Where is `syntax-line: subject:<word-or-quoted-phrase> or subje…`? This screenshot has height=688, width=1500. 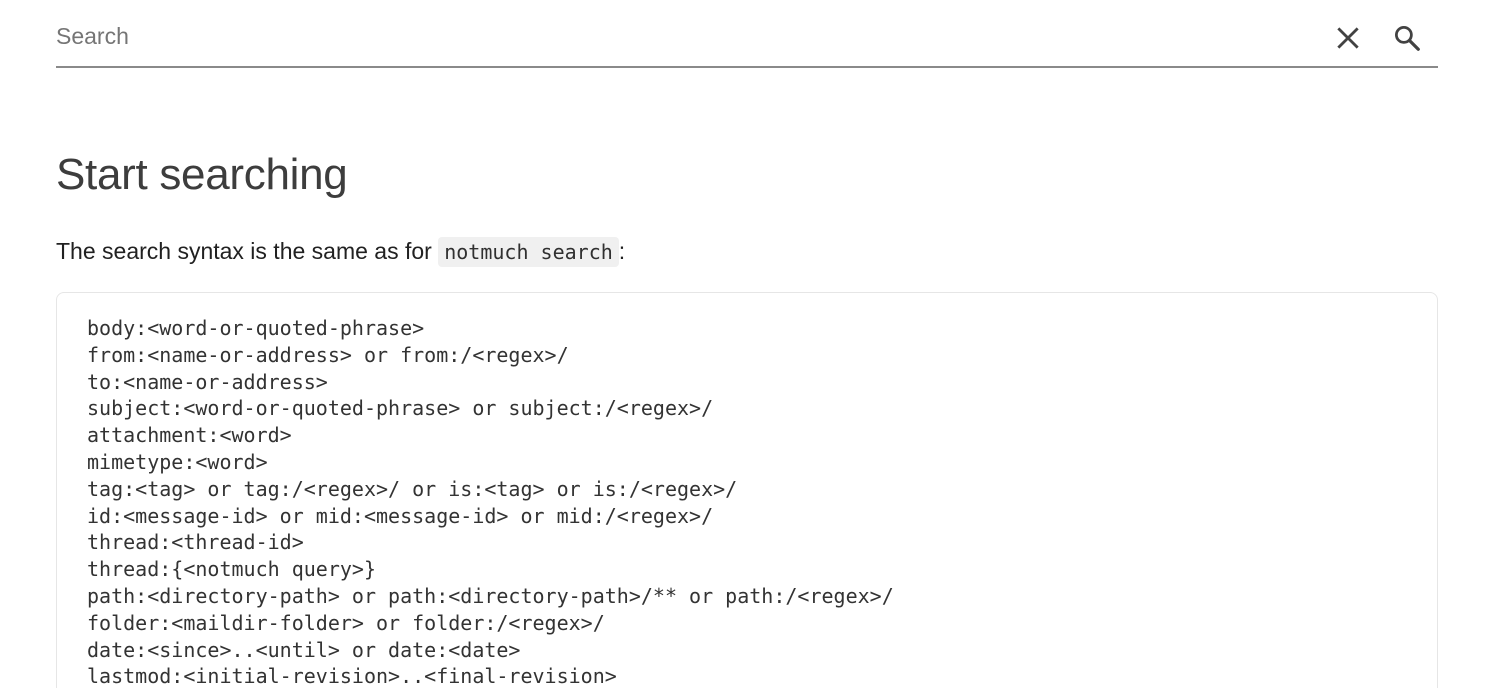 syntax-line: subject:<word-or-quoted-phrase> or subje… is located at coordinates (400, 408).